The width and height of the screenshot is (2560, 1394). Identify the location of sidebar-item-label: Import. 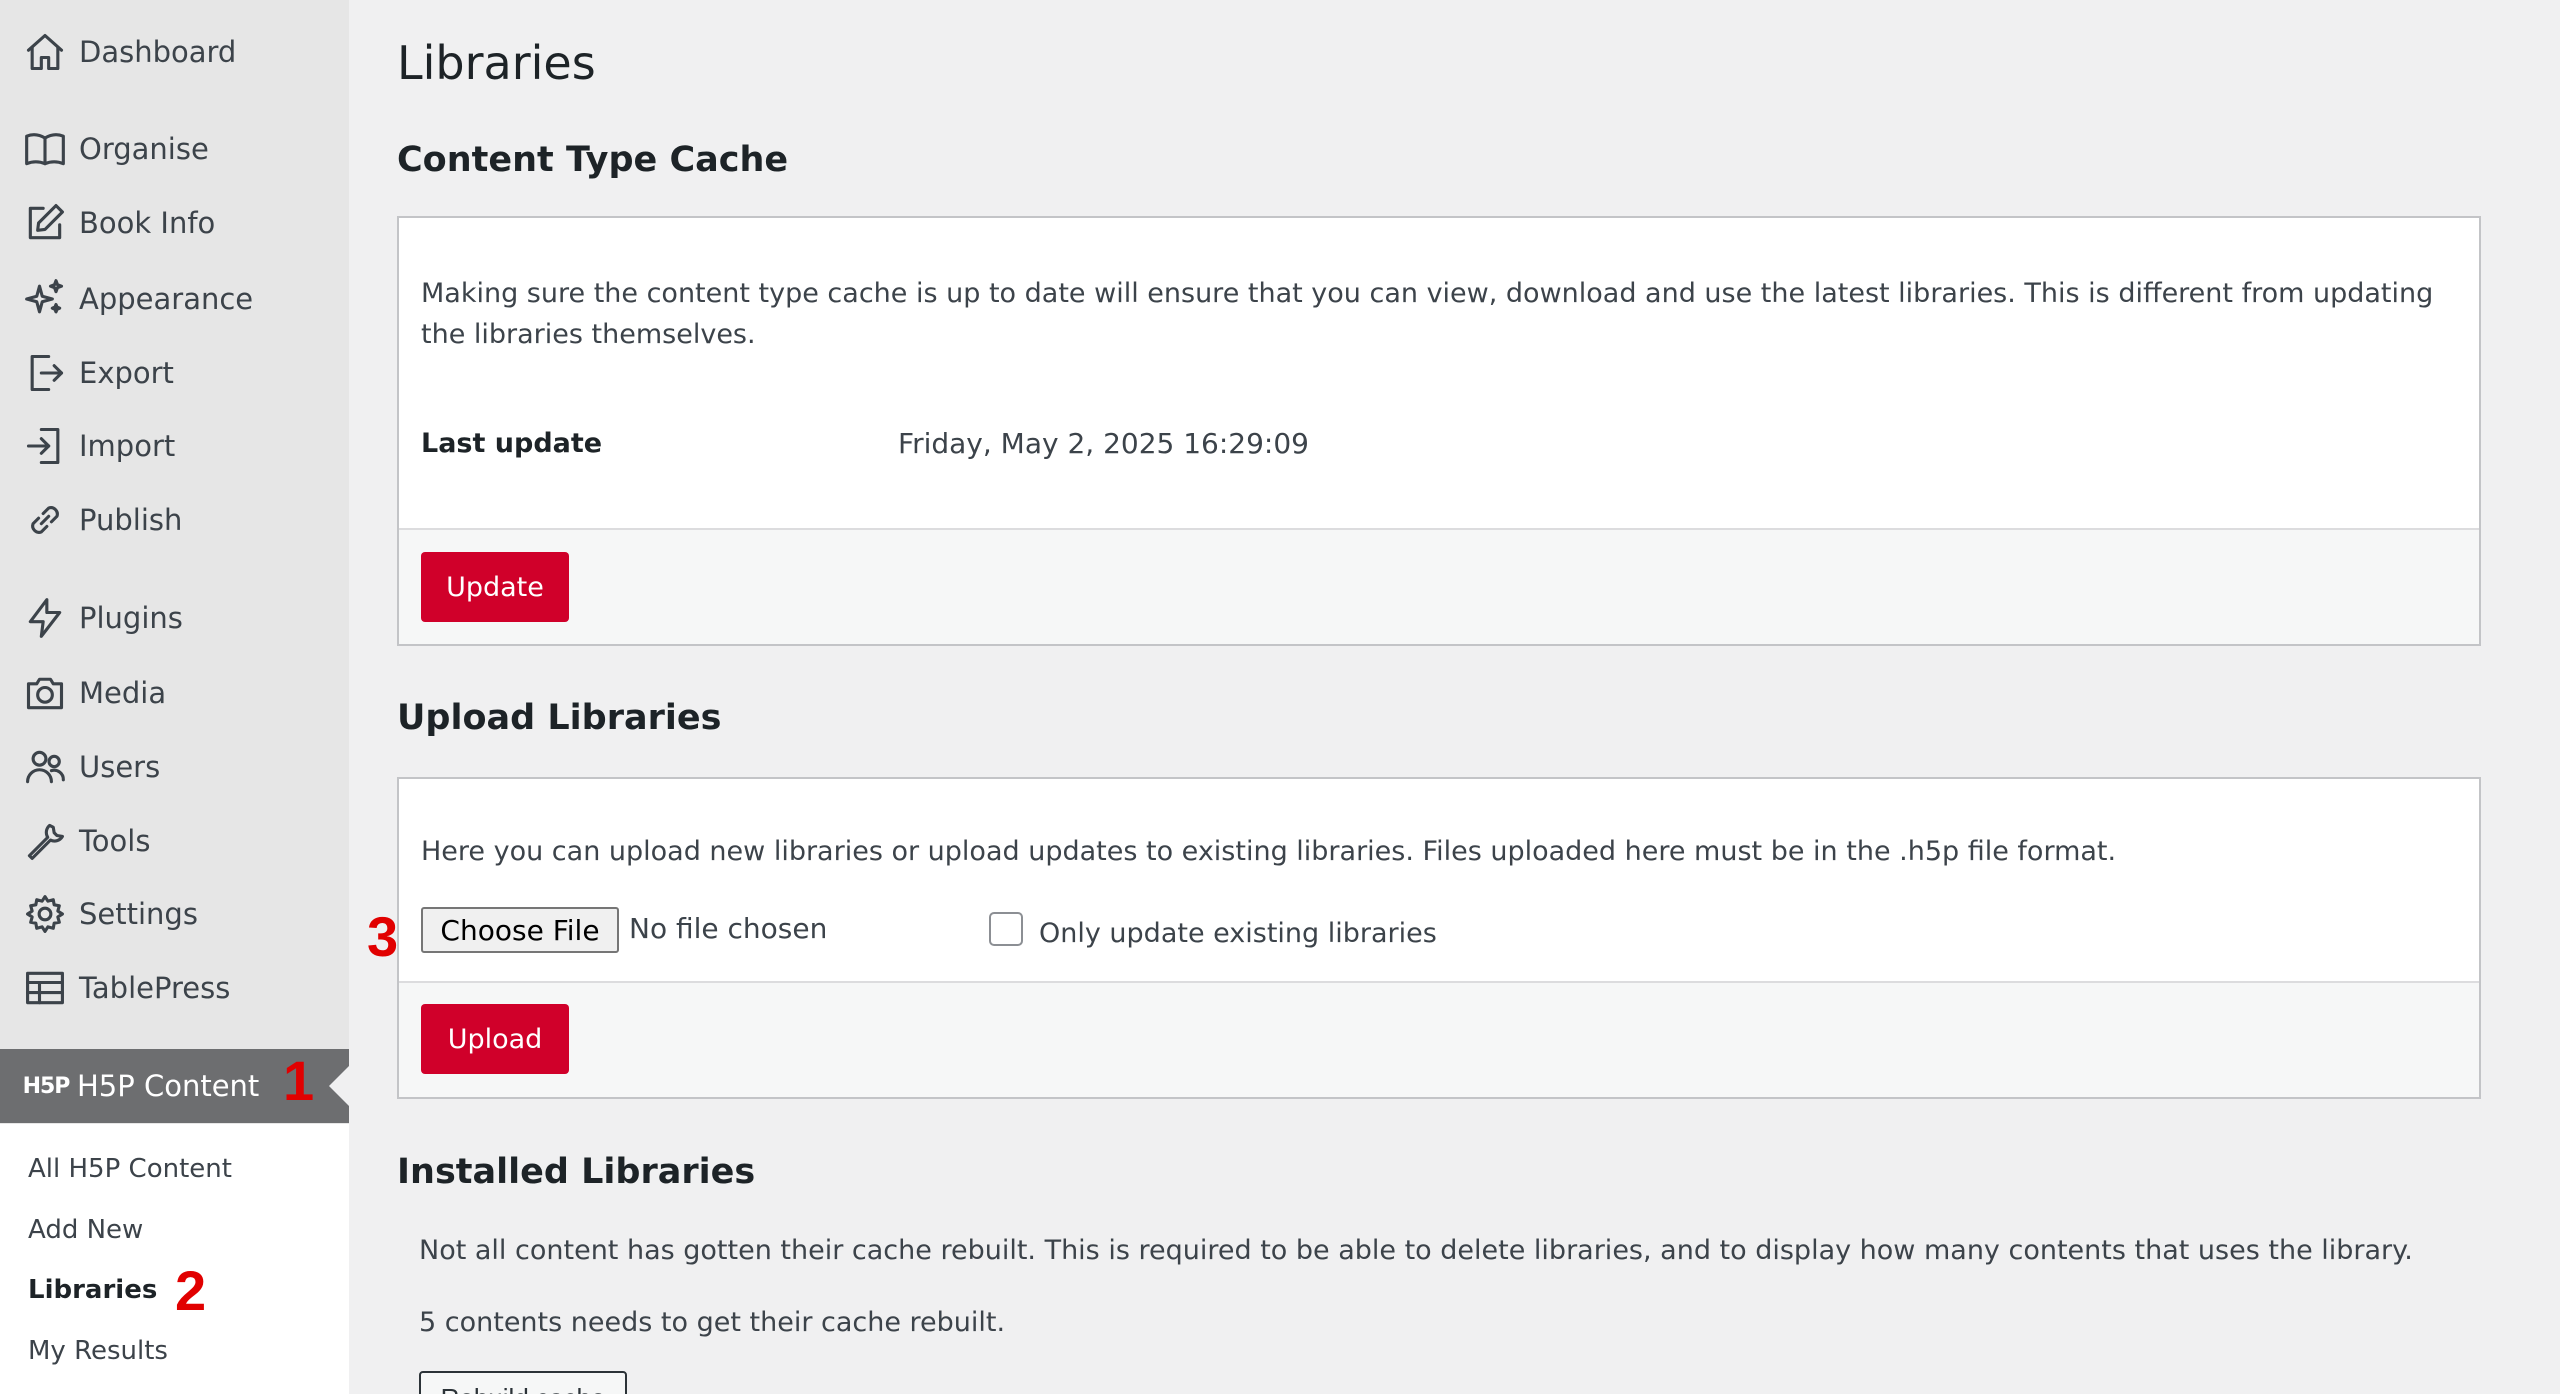
(127, 446).